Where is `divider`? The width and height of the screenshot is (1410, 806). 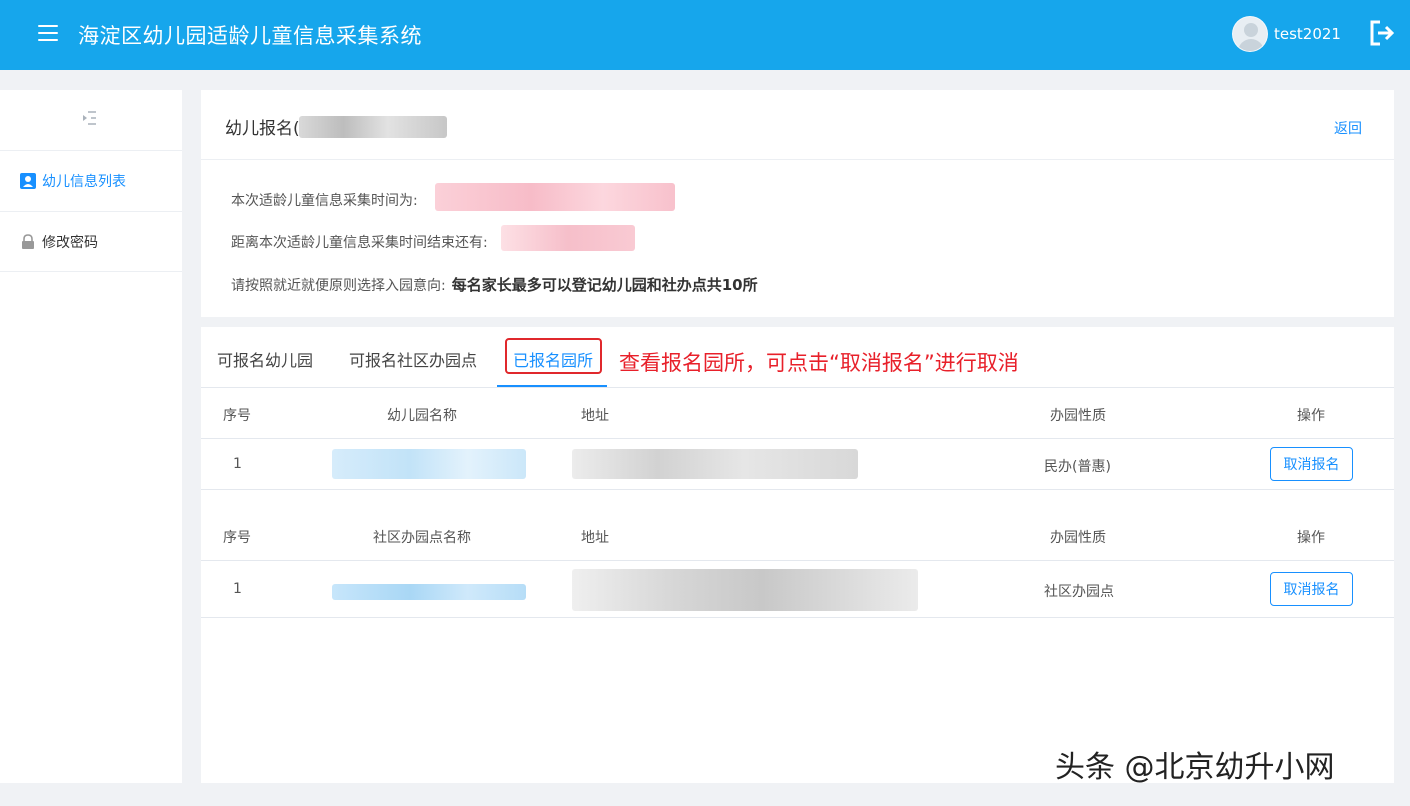 divider is located at coordinates (91, 271).